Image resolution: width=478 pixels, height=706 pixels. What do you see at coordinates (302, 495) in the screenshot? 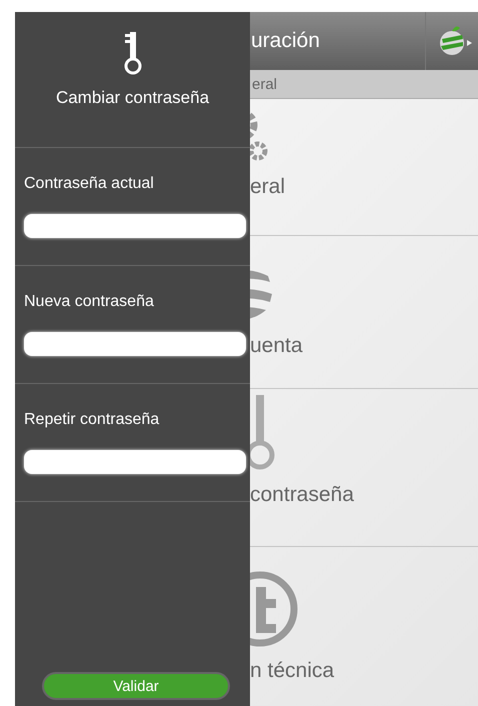
I see `menu-item-label: contraseña` at bounding box center [302, 495].